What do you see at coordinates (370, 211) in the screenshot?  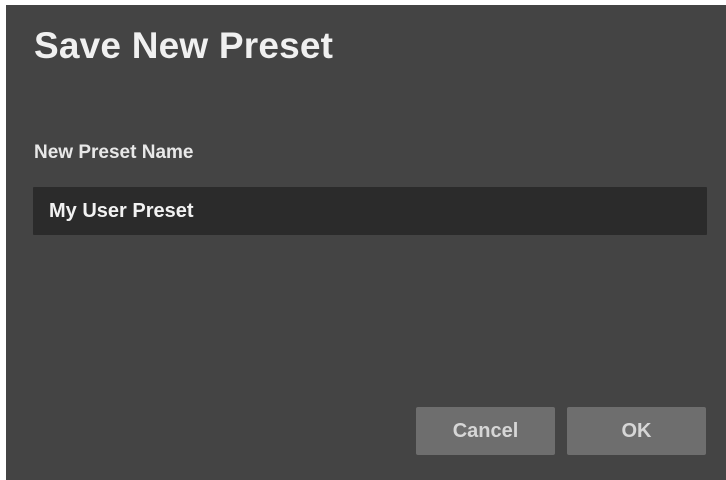 I see `preset-name-input` at bounding box center [370, 211].